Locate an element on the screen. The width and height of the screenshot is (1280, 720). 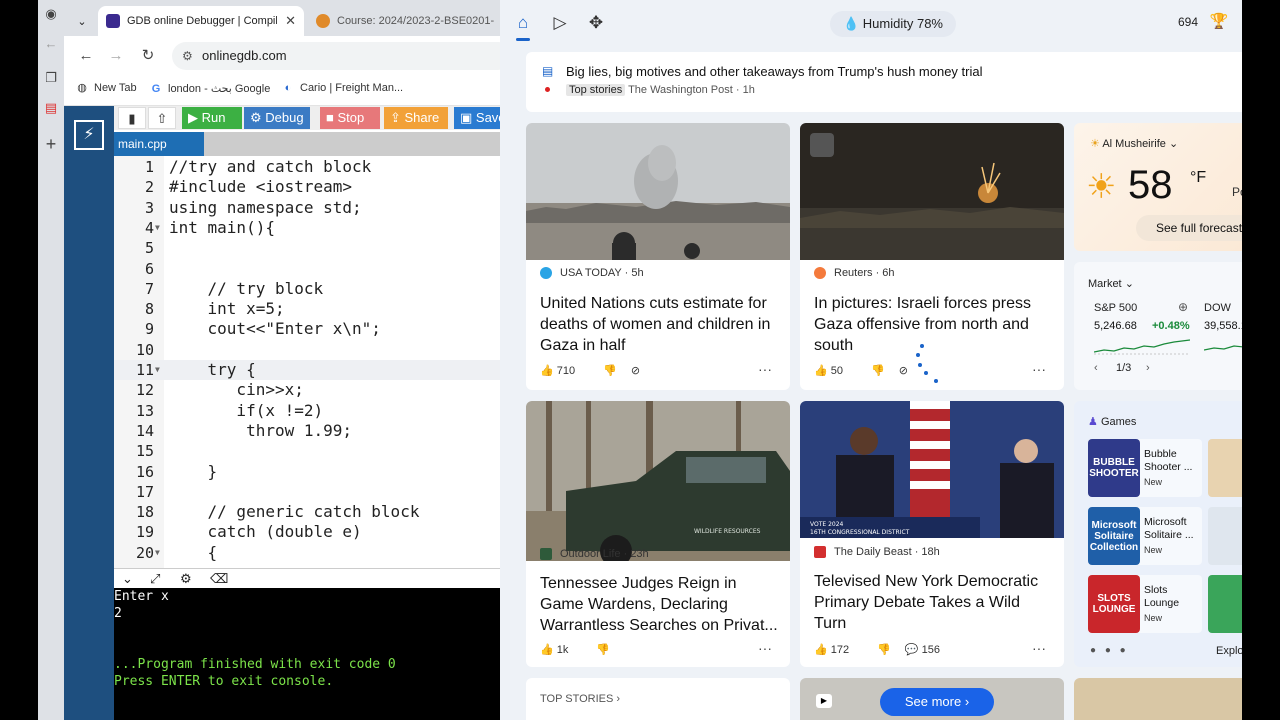
top-stories-card: TOP STORIES › is located at coordinates (658, 699).